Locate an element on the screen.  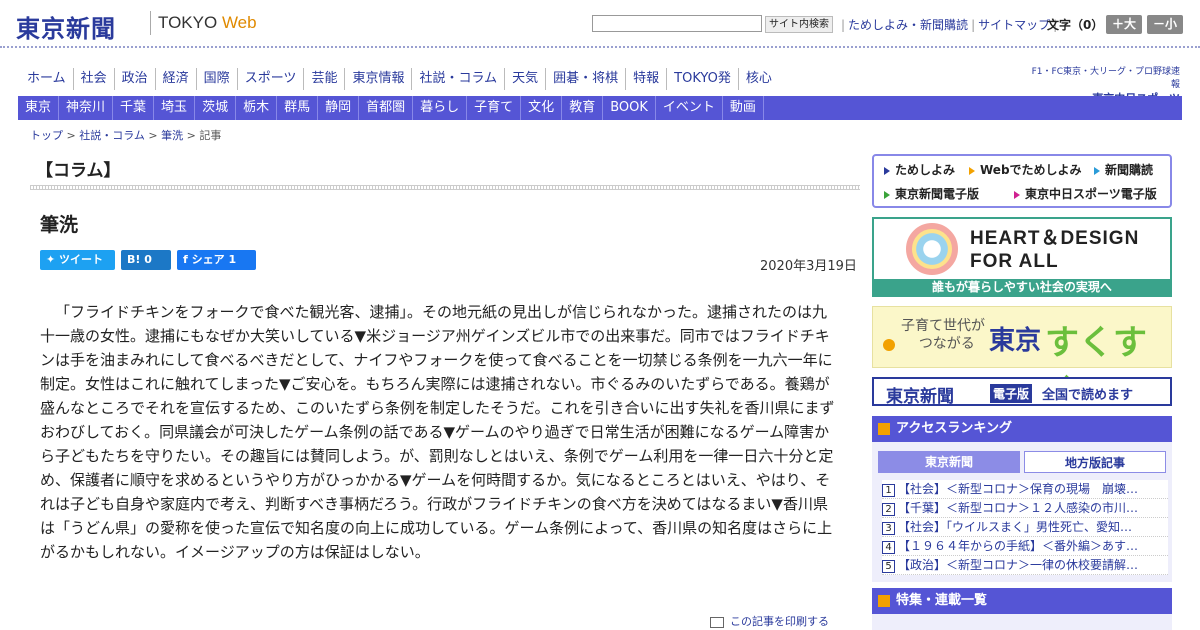
flower-logo-icon is located at coordinates (932, 249).